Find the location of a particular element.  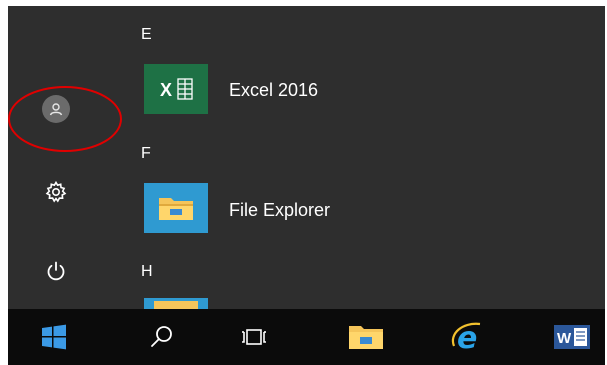

app-name-excel: Excel 2016 is located at coordinates (273, 90).